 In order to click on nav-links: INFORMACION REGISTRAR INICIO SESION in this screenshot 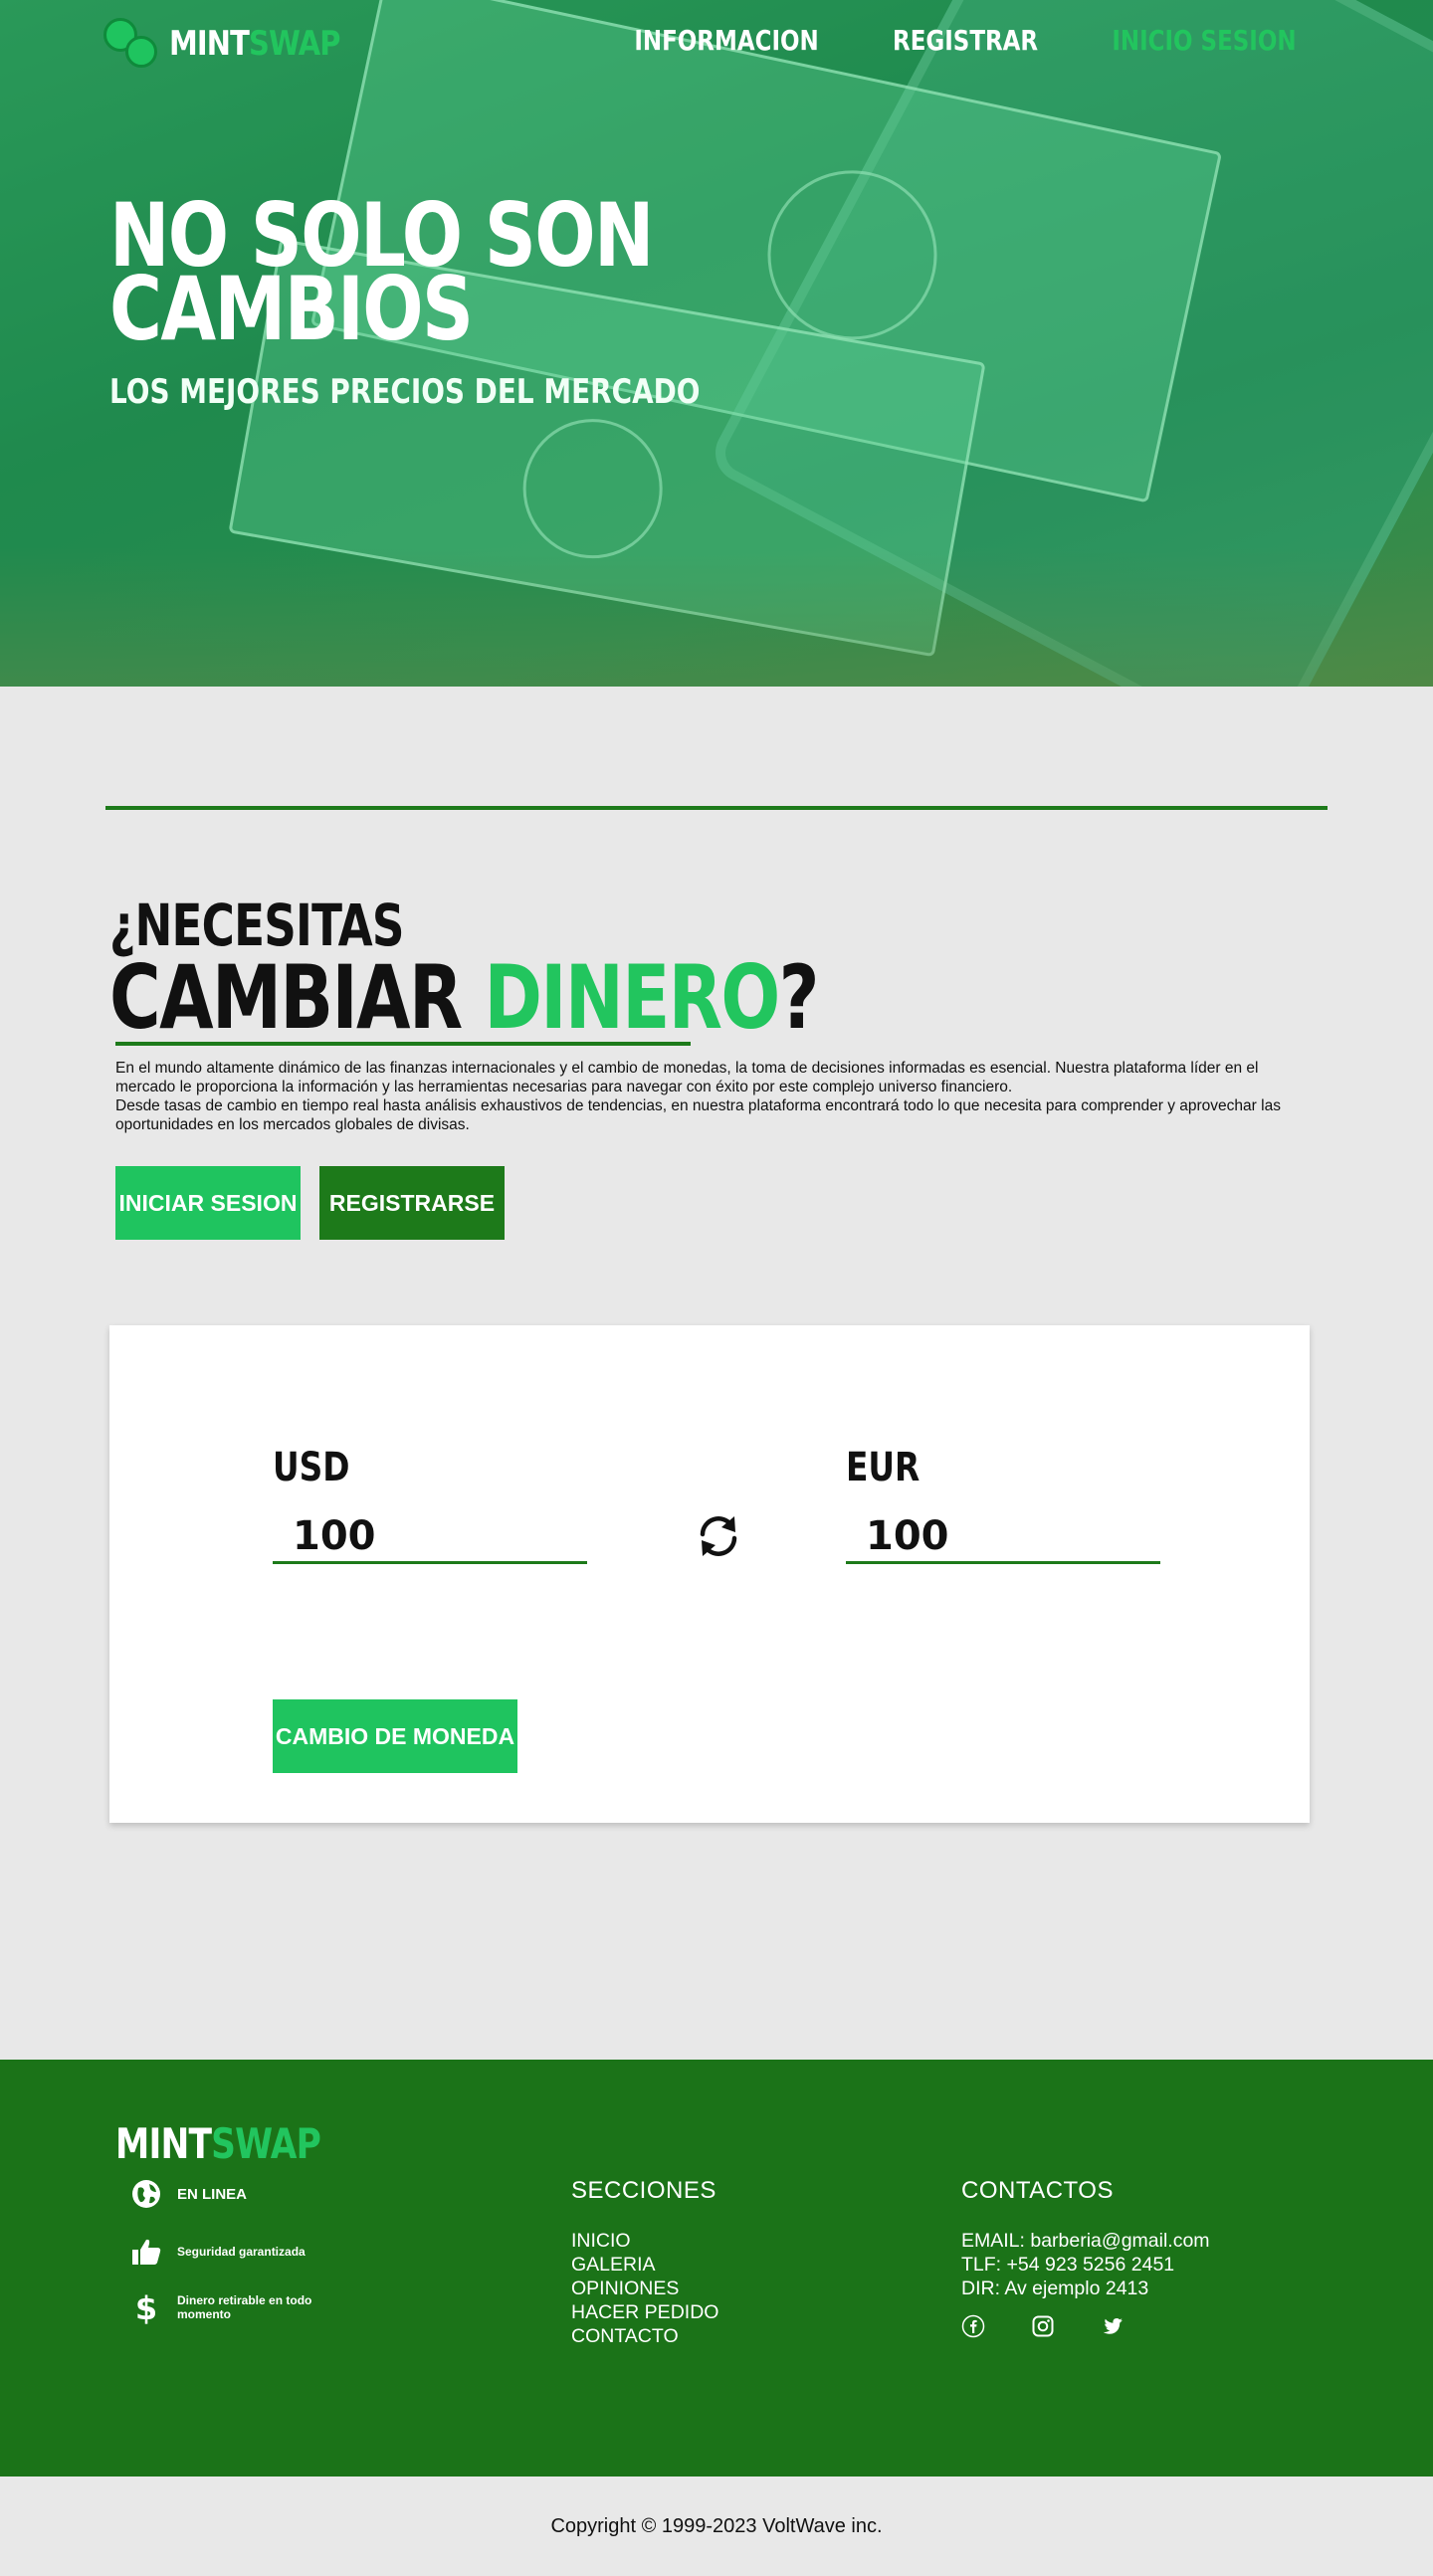, I will do `click(965, 40)`.